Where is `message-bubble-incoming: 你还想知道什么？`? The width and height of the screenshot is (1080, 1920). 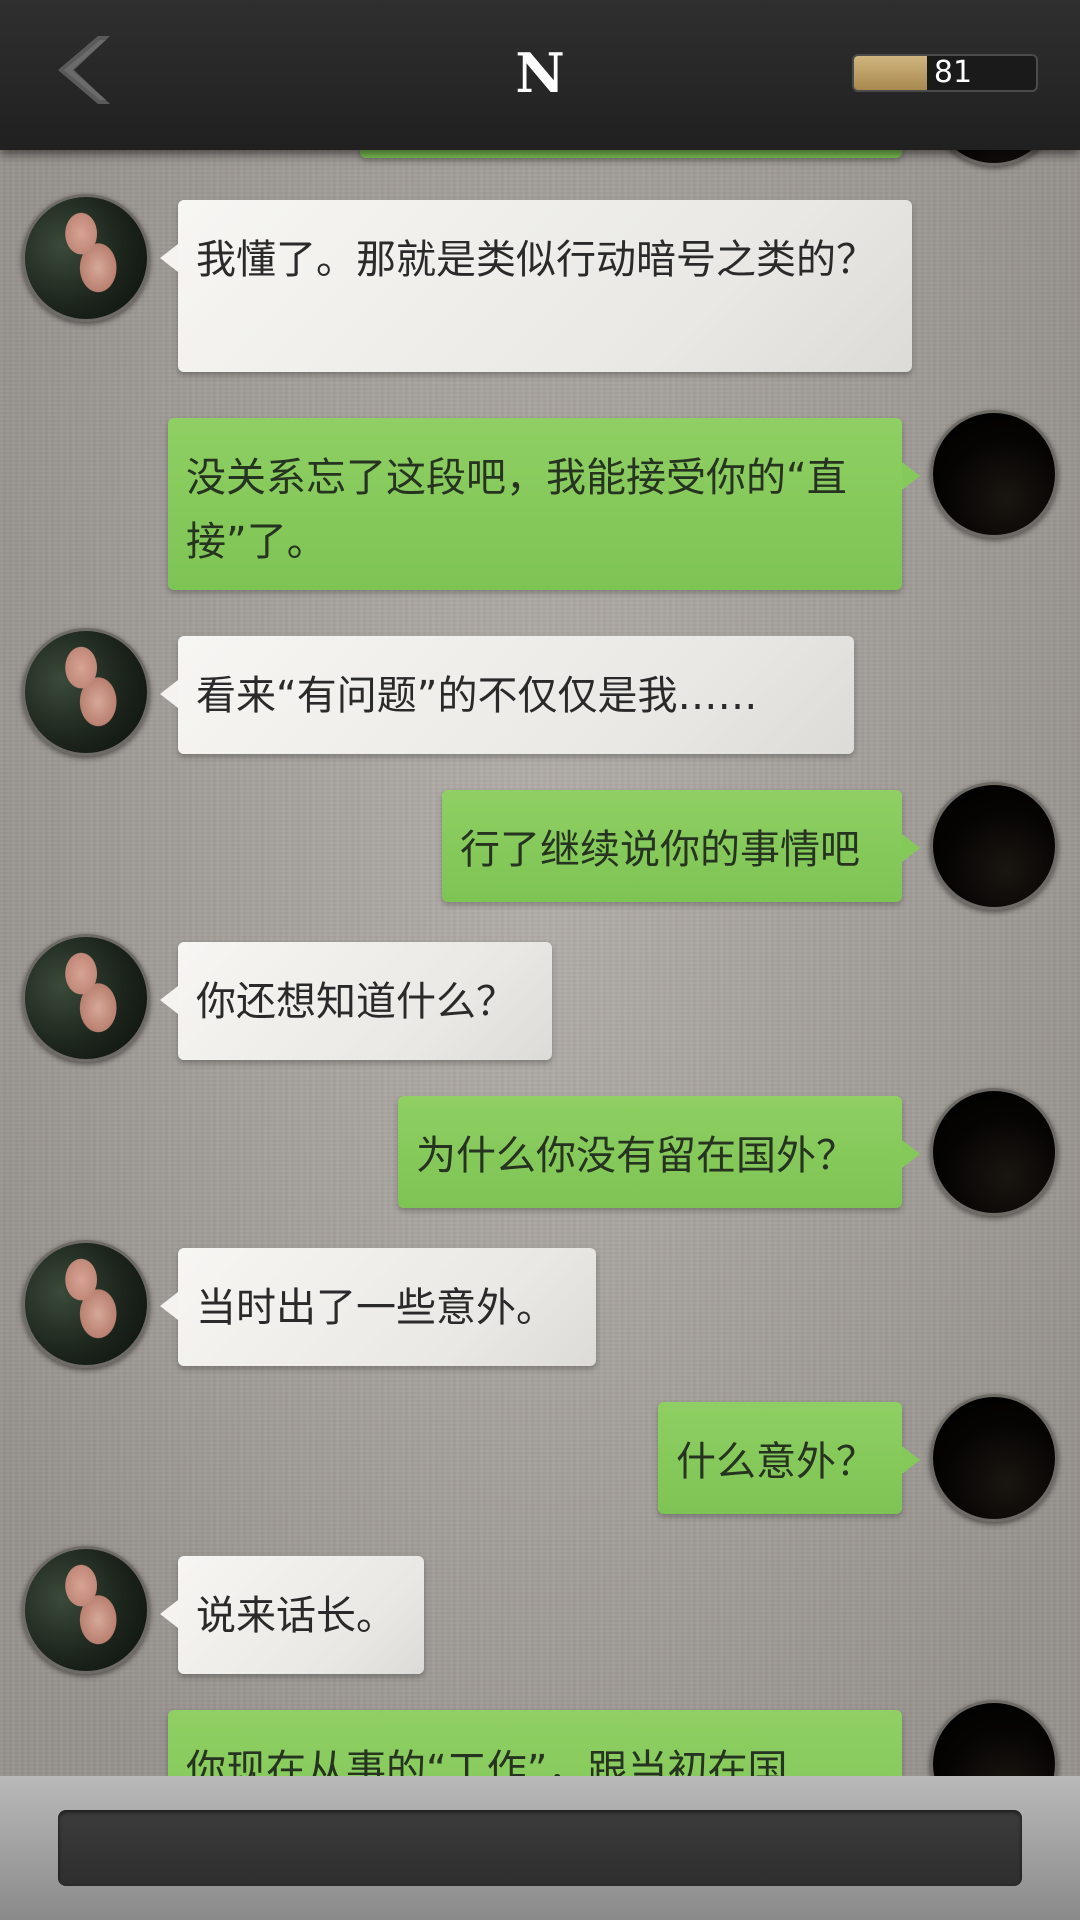
message-bubble-incoming: 你还想知道什么？ is located at coordinates (356, 1001).